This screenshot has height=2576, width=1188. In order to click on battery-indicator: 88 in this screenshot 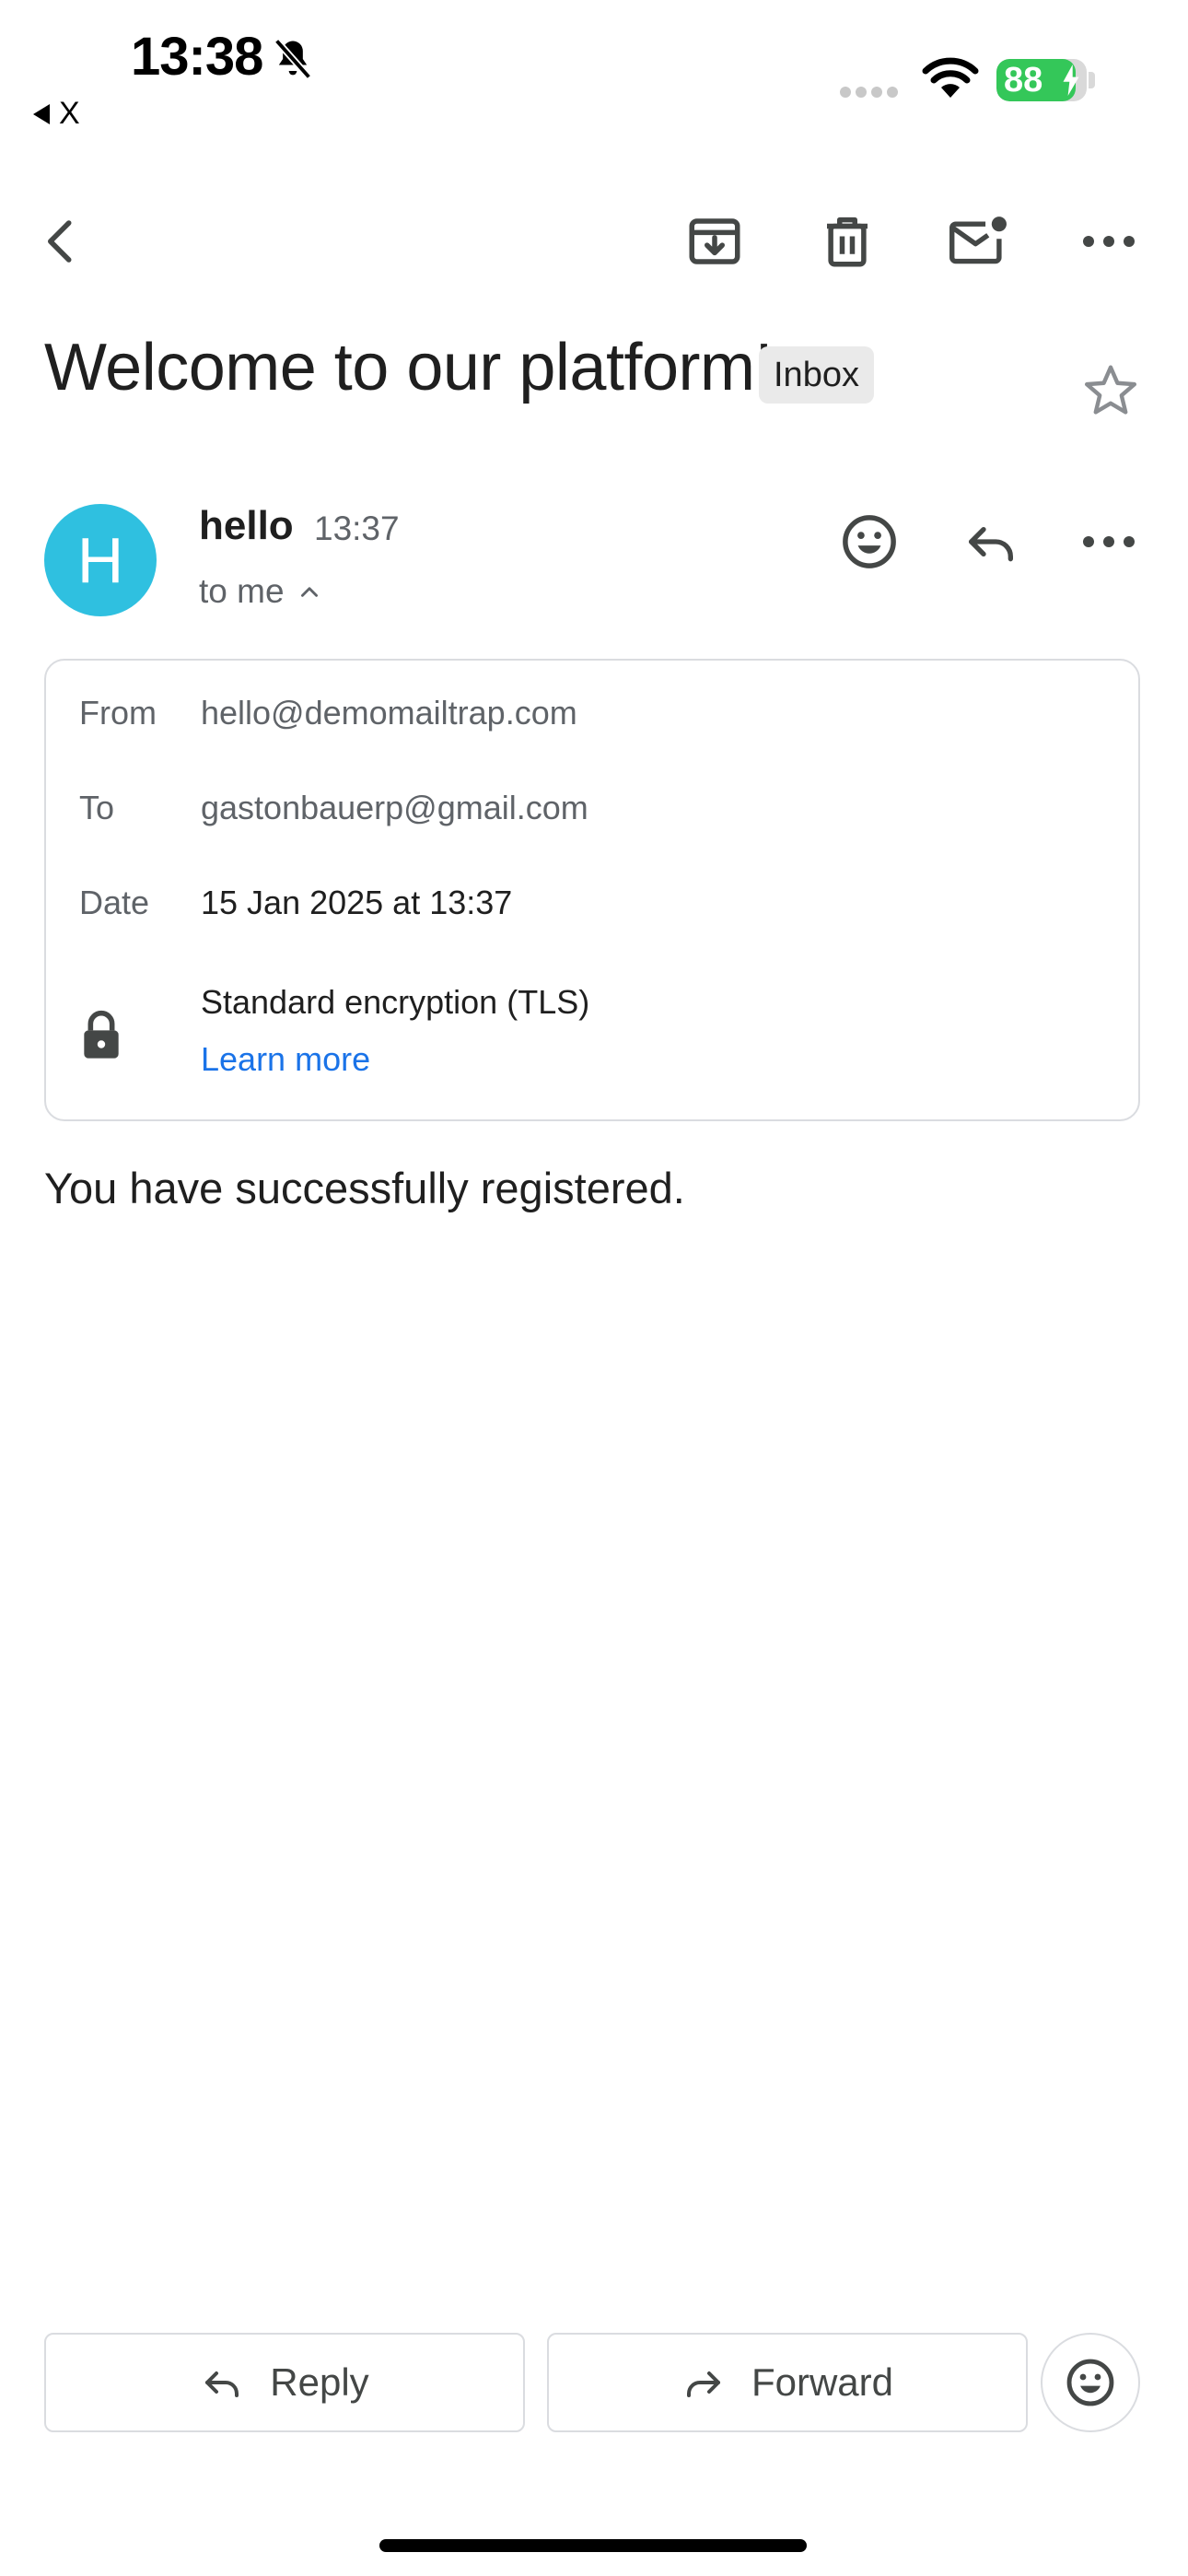, I will do `click(1041, 80)`.